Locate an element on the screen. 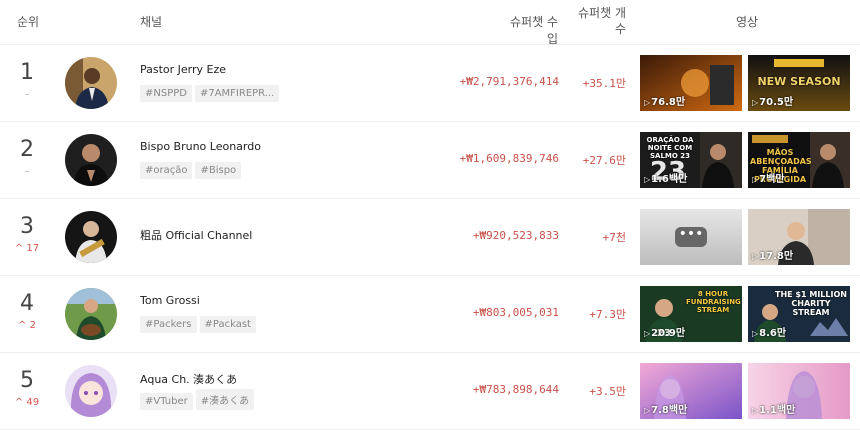  view-count: ▷70.5만 is located at coordinates (773, 102).